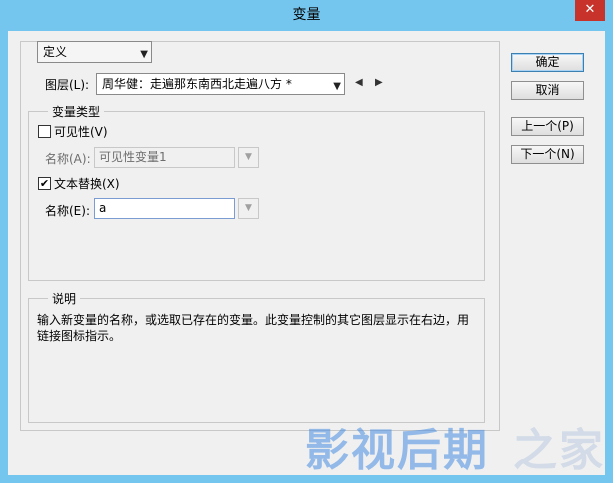  Describe the element at coordinates (164, 157) in the screenshot. I see `visibility-name-field: 可见性变量1` at that location.